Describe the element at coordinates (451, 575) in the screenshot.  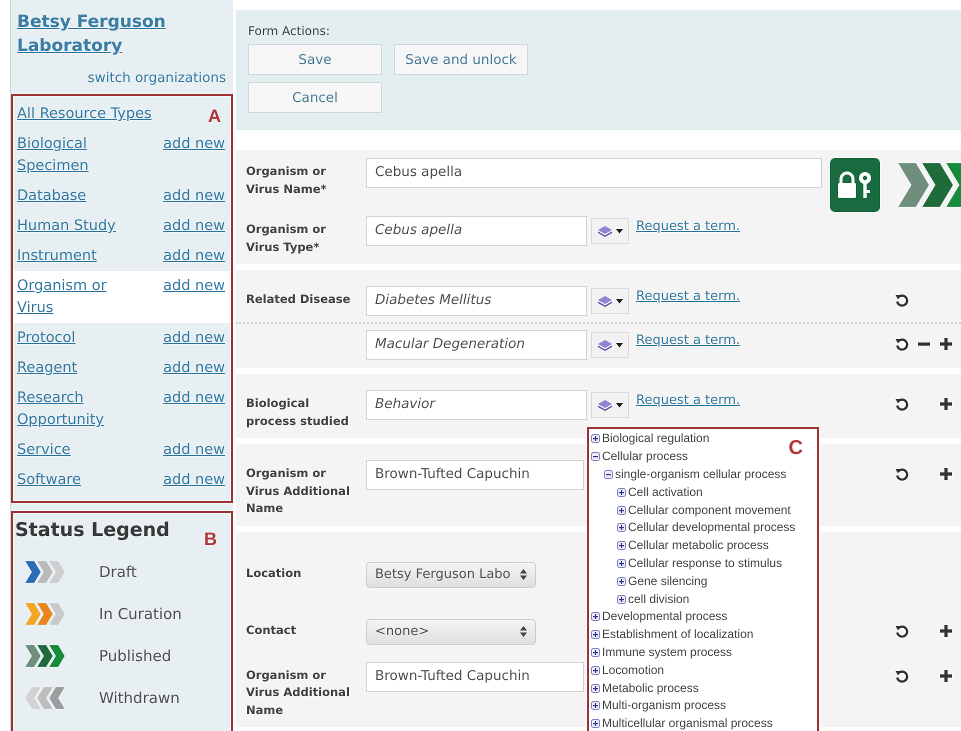
I see `dropdown-select: Betsy Ferguson Labo` at that location.